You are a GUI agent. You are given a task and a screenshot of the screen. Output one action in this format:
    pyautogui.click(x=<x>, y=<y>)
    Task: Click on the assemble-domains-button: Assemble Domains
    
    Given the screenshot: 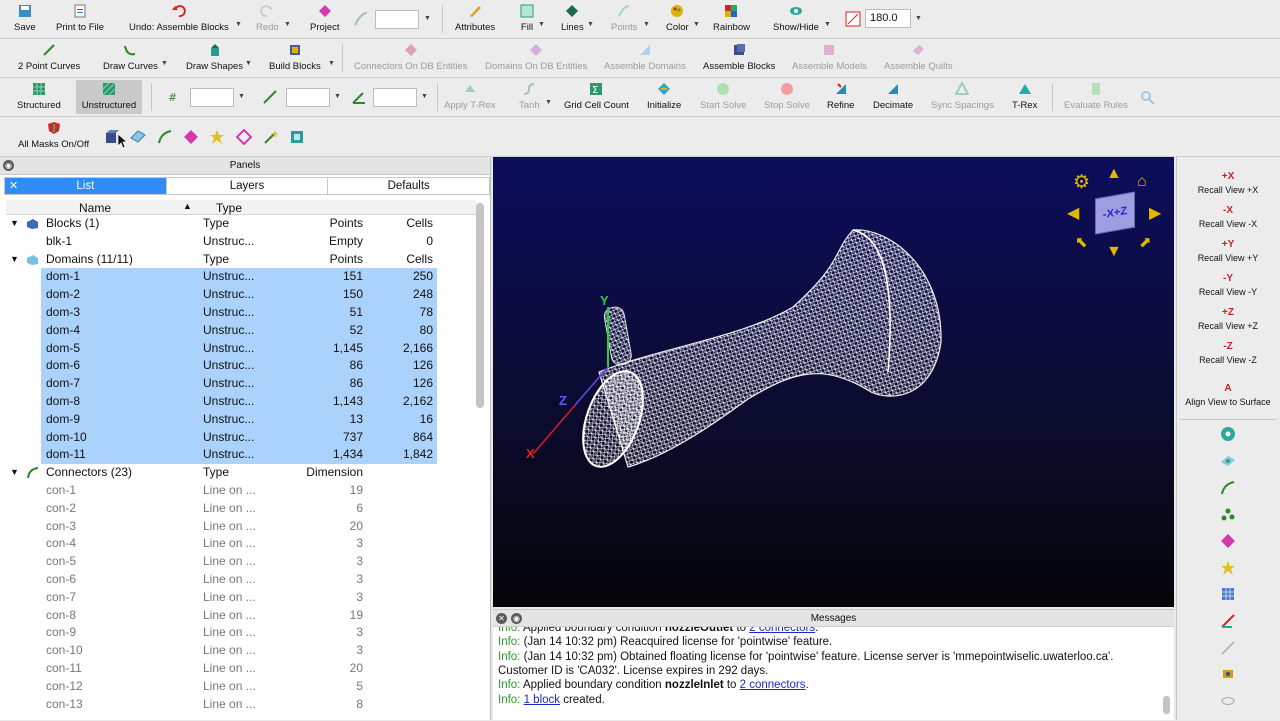 What is the action you would take?
    pyautogui.click(x=645, y=57)
    